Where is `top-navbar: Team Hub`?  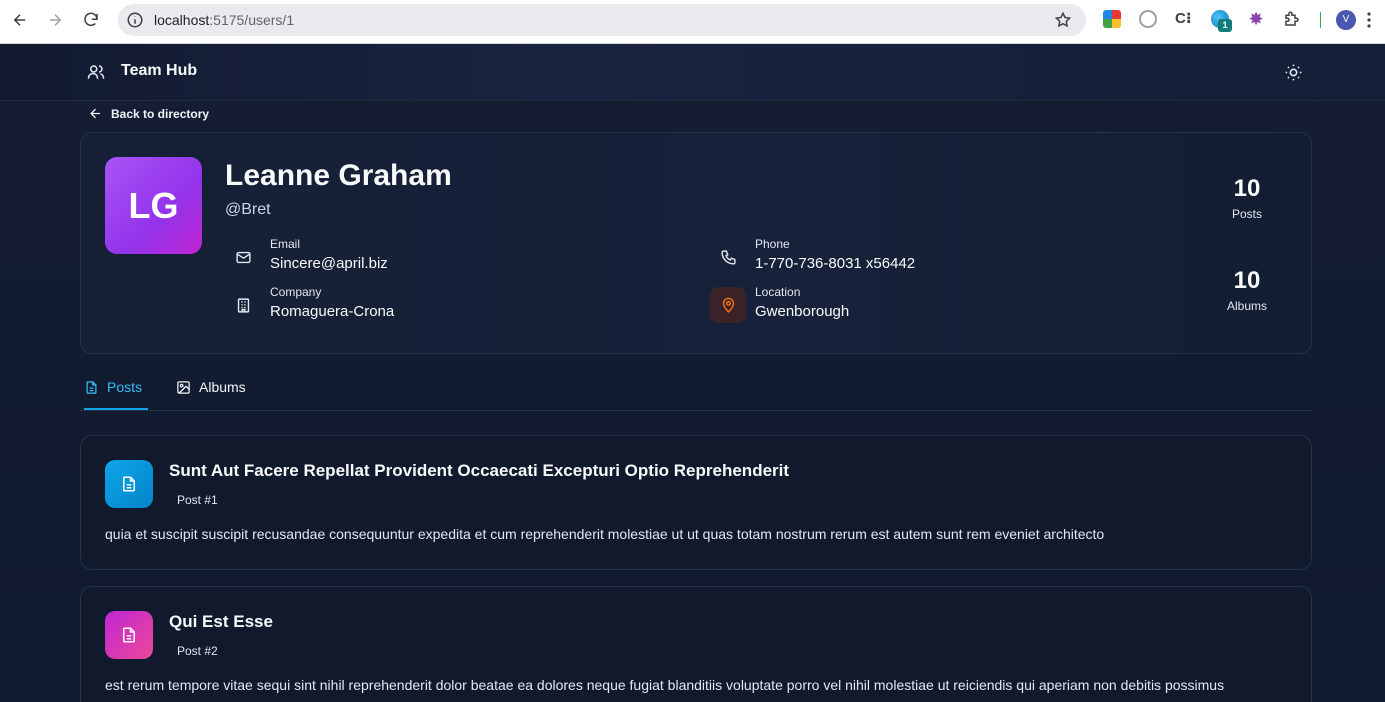
top-navbar: Team Hub is located at coordinates (692, 72).